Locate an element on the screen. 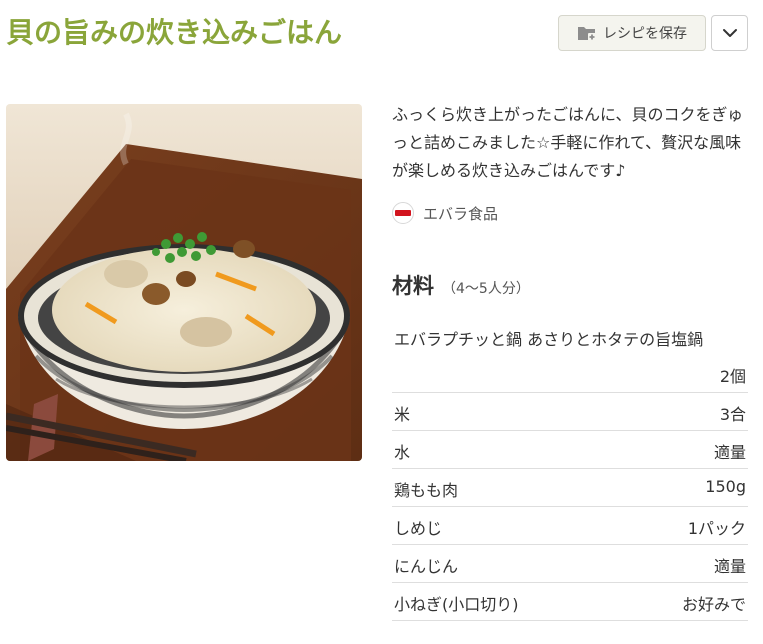 This screenshot has width=763, height=644. chevron-down-icon is located at coordinates (729, 33).